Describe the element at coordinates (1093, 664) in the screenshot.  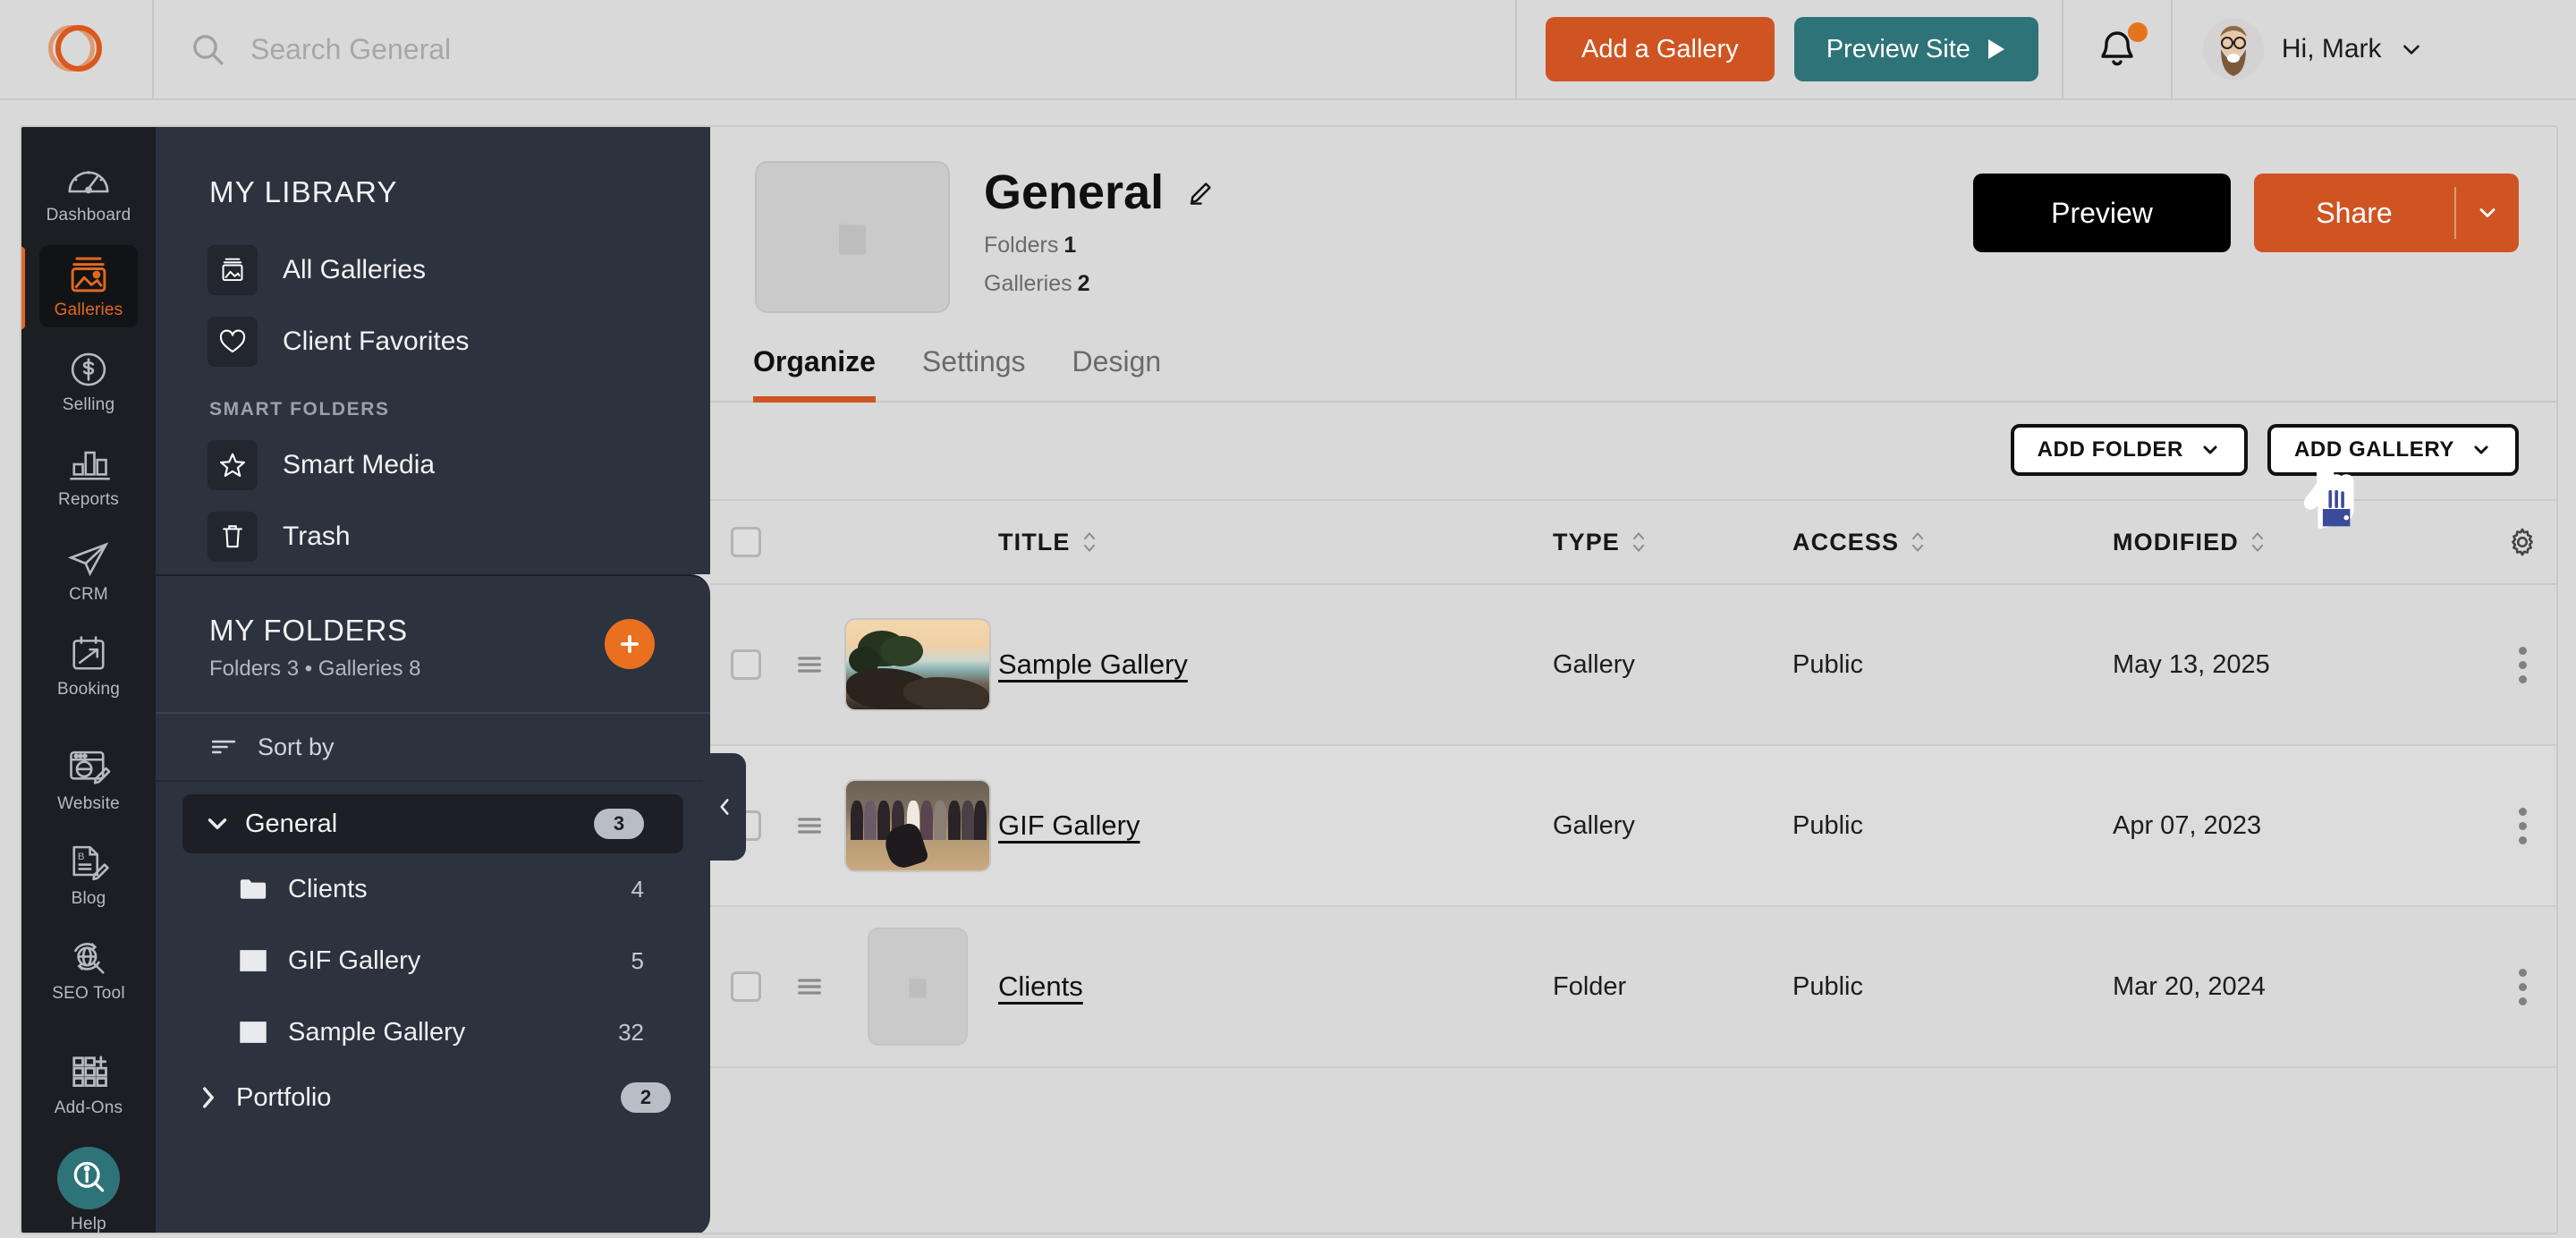
I see `row-title-link: Sample Gallery` at that location.